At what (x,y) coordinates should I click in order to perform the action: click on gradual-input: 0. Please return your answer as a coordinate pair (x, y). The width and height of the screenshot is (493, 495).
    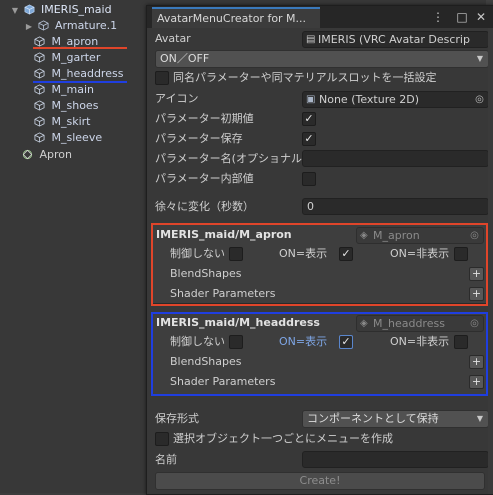
    Looking at the image, I should click on (395, 206).